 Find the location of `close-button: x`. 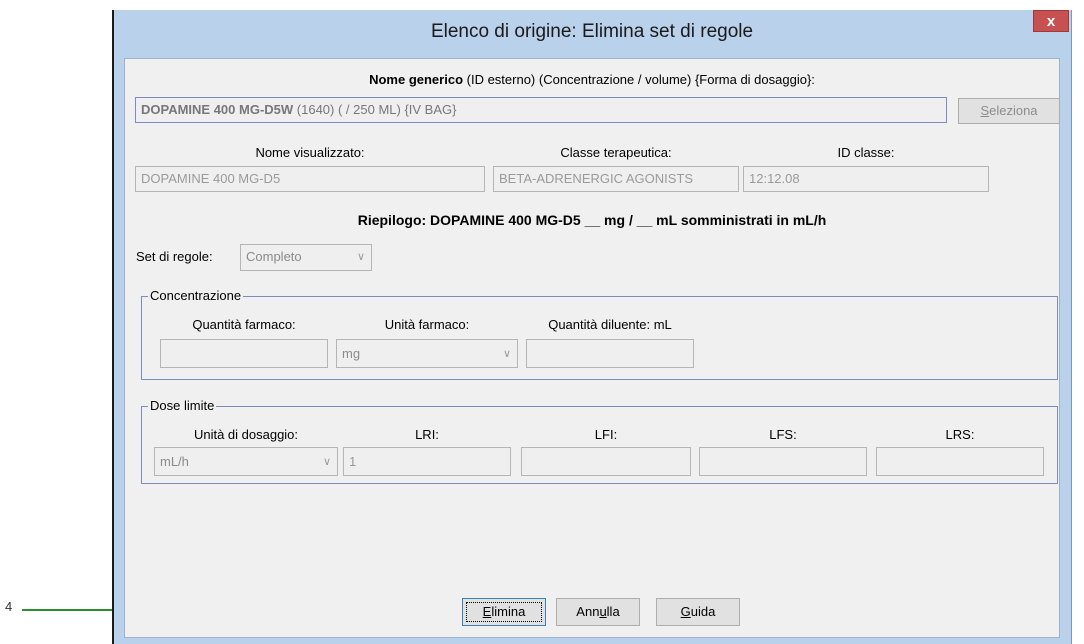

close-button: x is located at coordinates (1051, 21).